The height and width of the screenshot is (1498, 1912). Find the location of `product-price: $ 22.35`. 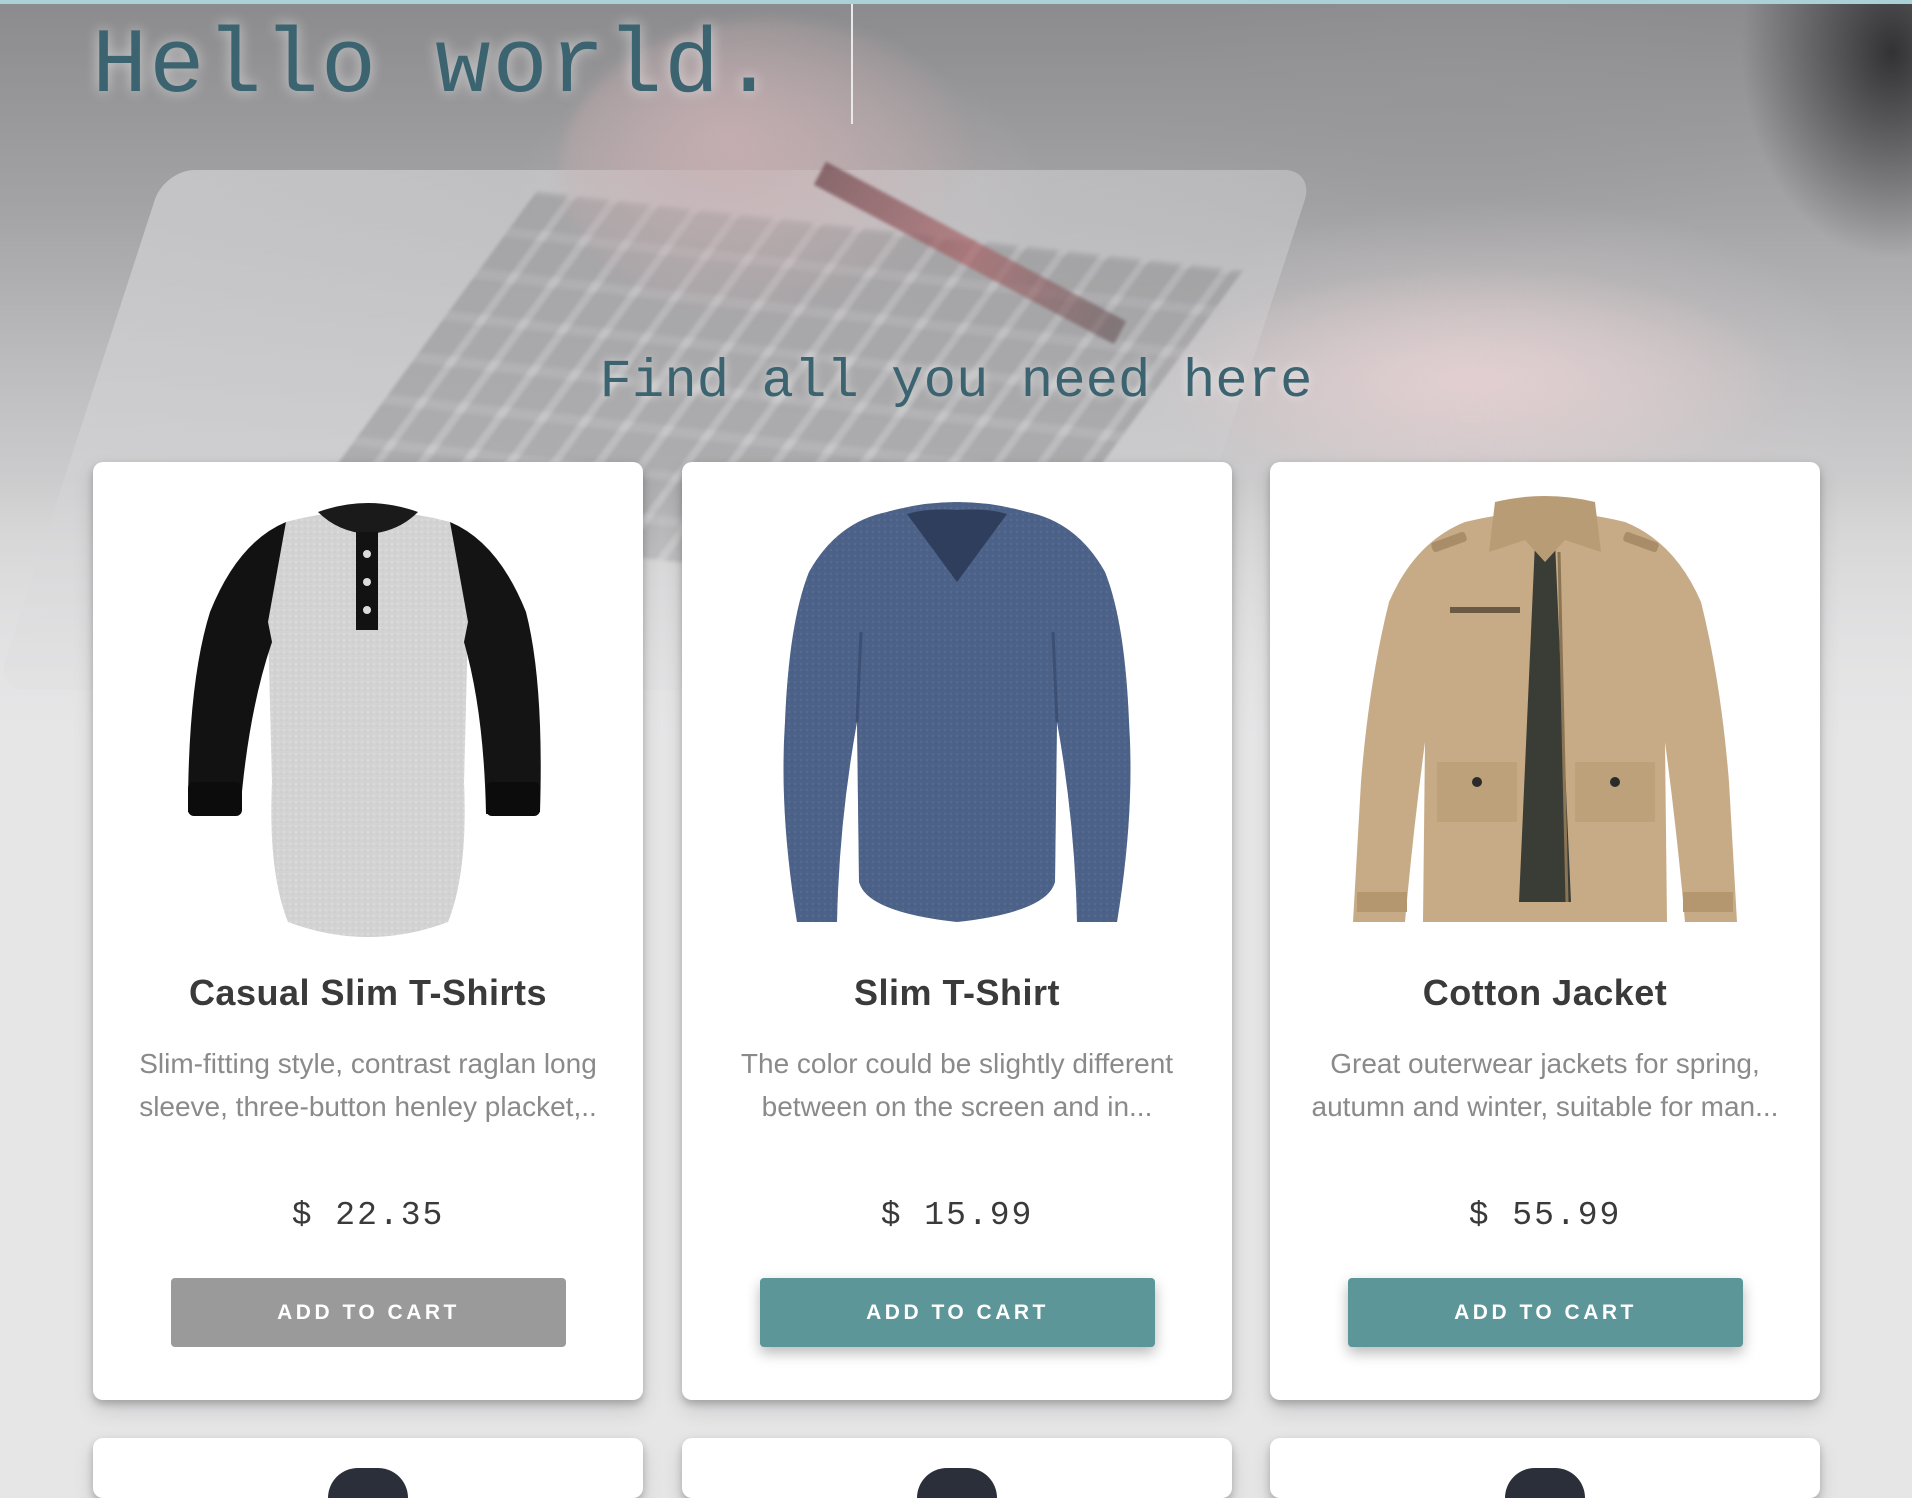

product-price: $ 22.35 is located at coordinates (368, 1215).